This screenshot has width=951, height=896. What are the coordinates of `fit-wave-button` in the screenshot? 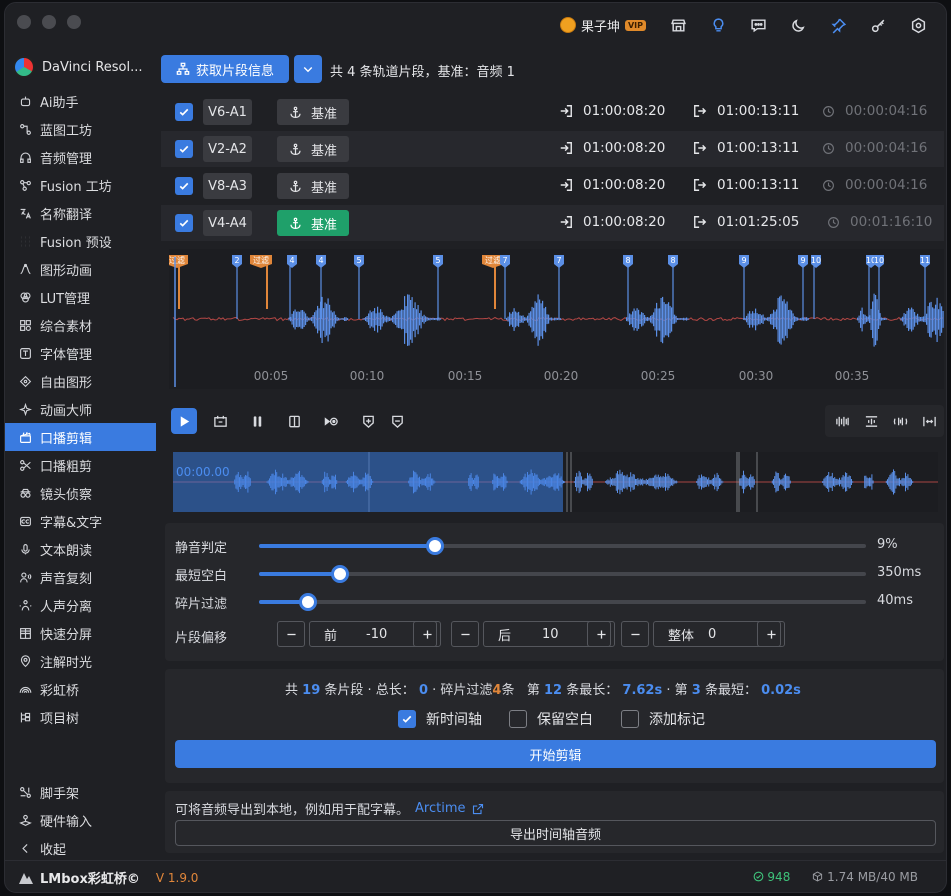 It's located at (842, 421).